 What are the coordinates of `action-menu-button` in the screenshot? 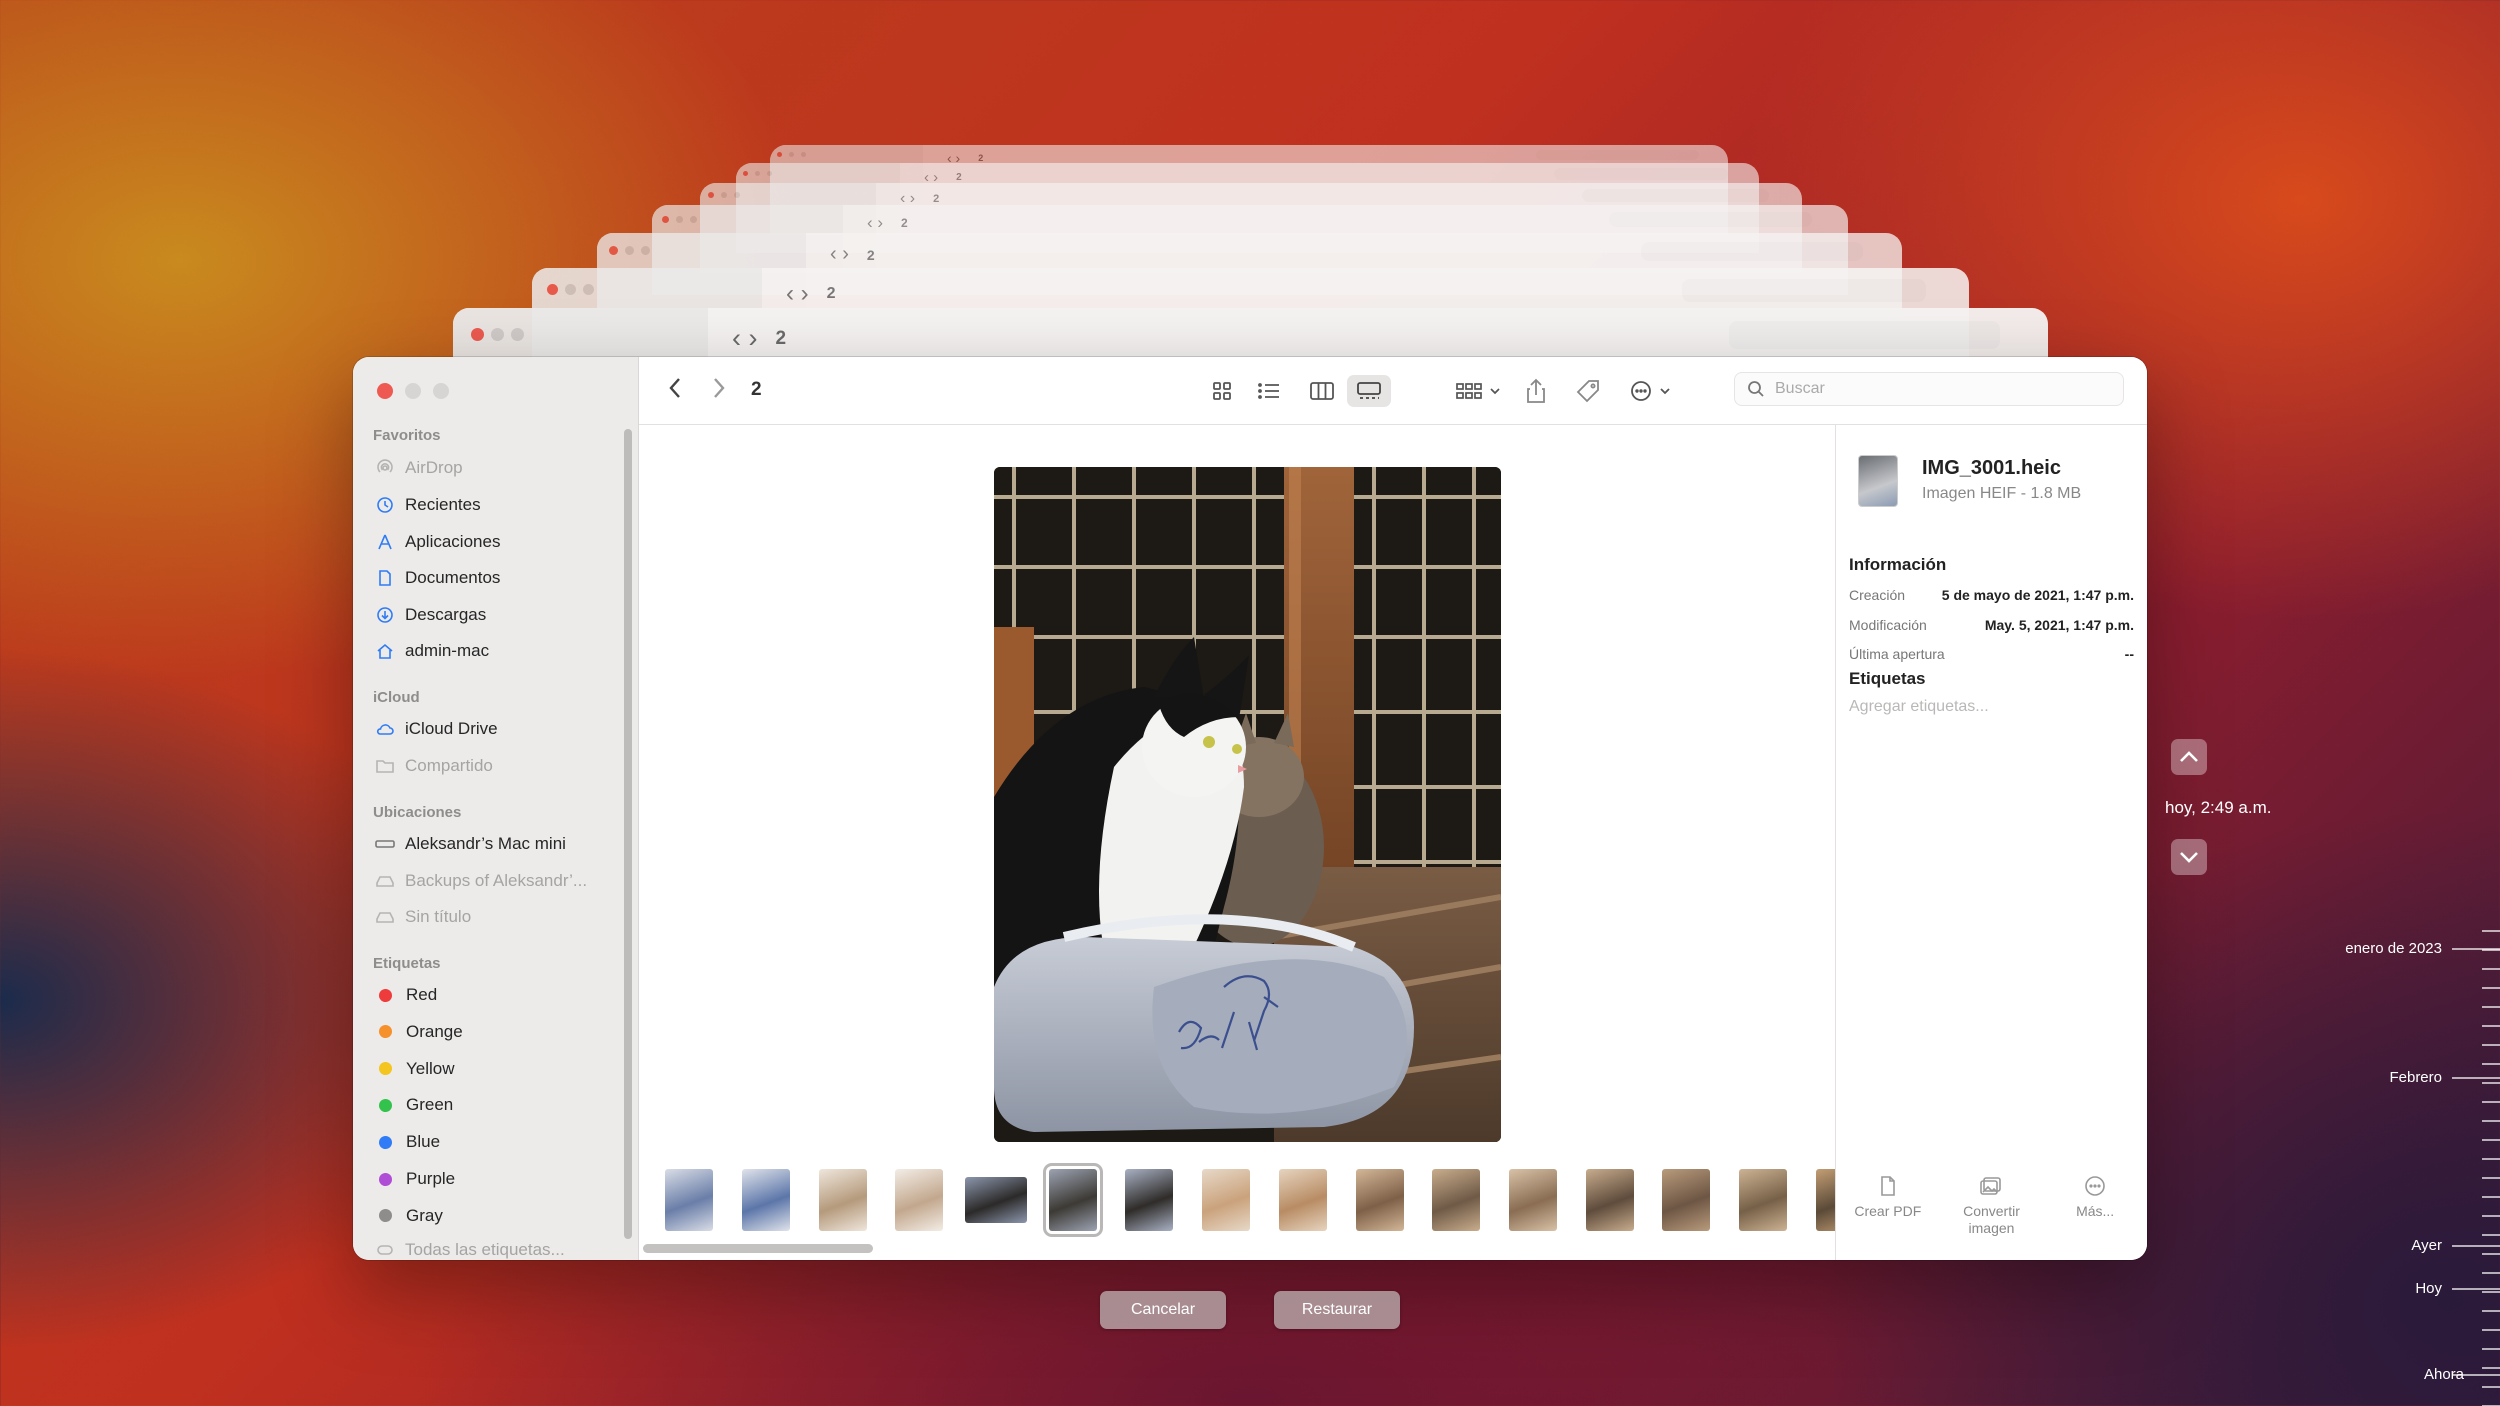 It's located at (1654, 391).